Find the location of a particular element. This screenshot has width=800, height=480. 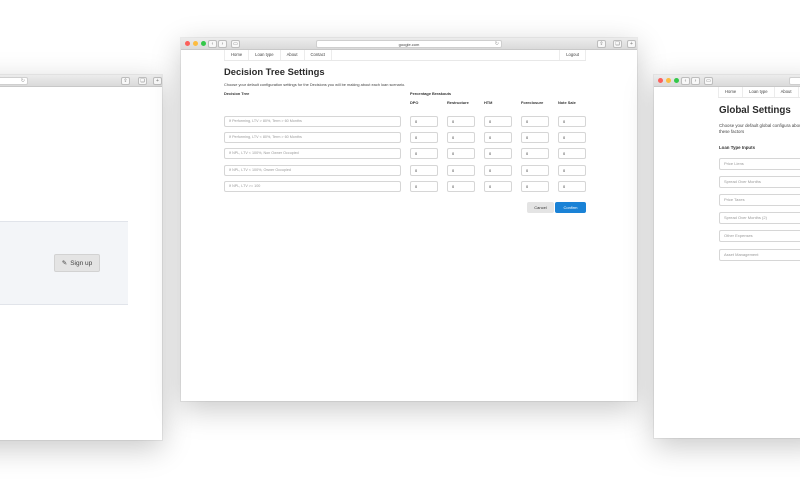

nav-contact: Contact is located at coordinates (318, 55).